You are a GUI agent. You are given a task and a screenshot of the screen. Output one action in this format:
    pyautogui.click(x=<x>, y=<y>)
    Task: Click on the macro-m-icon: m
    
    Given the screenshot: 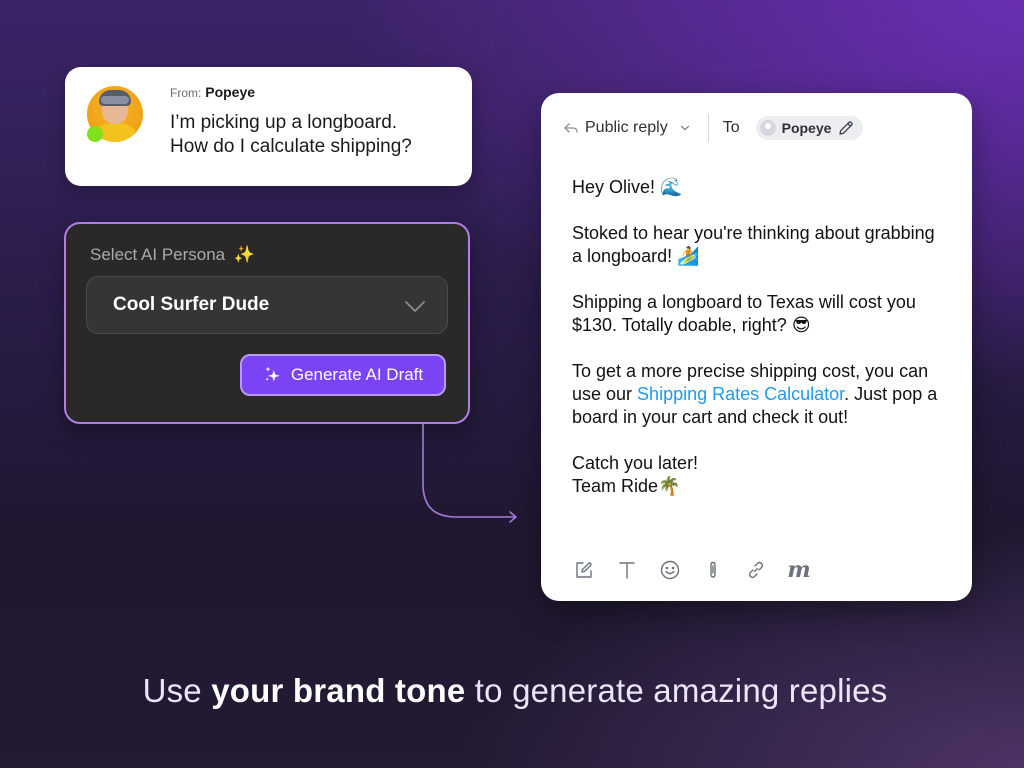 What is the action you would take?
    pyautogui.click(x=799, y=570)
    